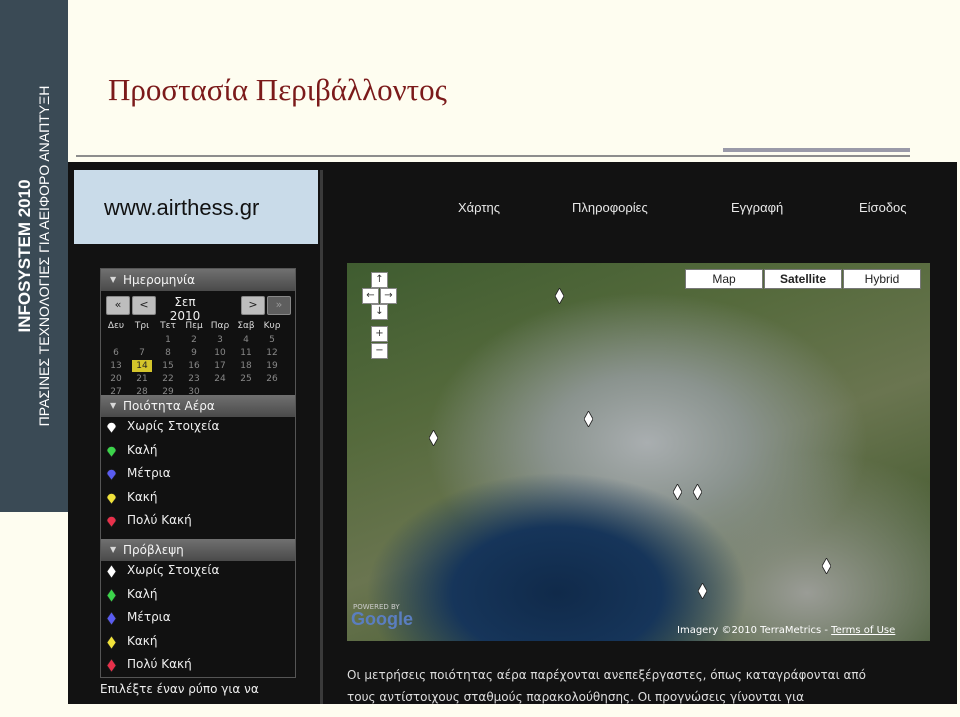 The width and height of the screenshot is (960, 717). Describe the element at coordinates (246, 340) in the screenshot. I see `calendar-day: 4` at that location.